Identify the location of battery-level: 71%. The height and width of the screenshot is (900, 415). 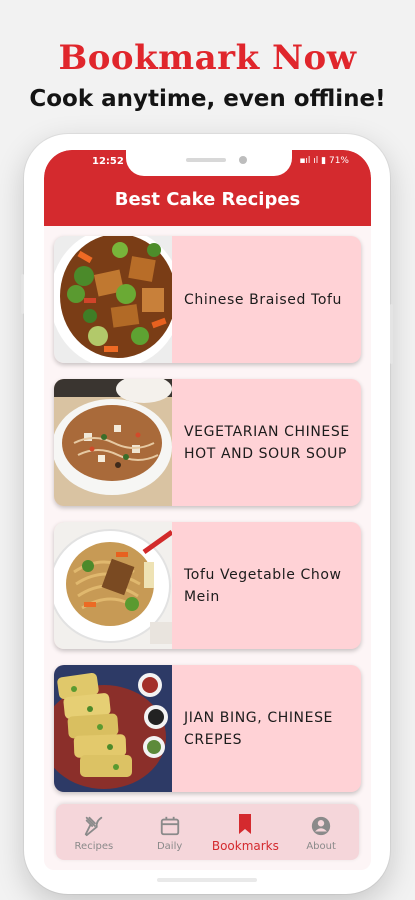
(338, 161).